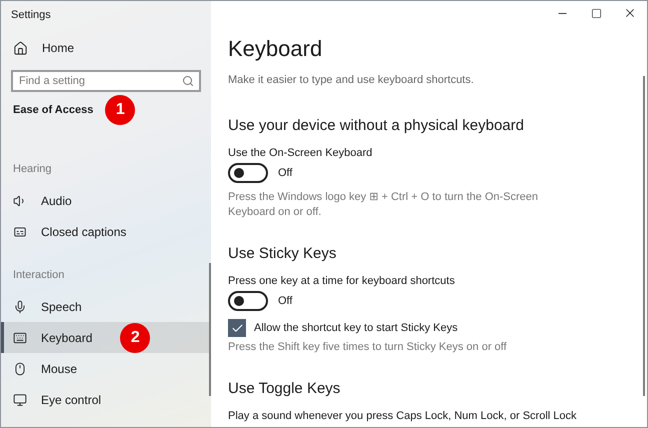  What do you see at coordinates (106, 48) in the screenshot?
I see `home-link: Home` at bounding box center [106, 48].